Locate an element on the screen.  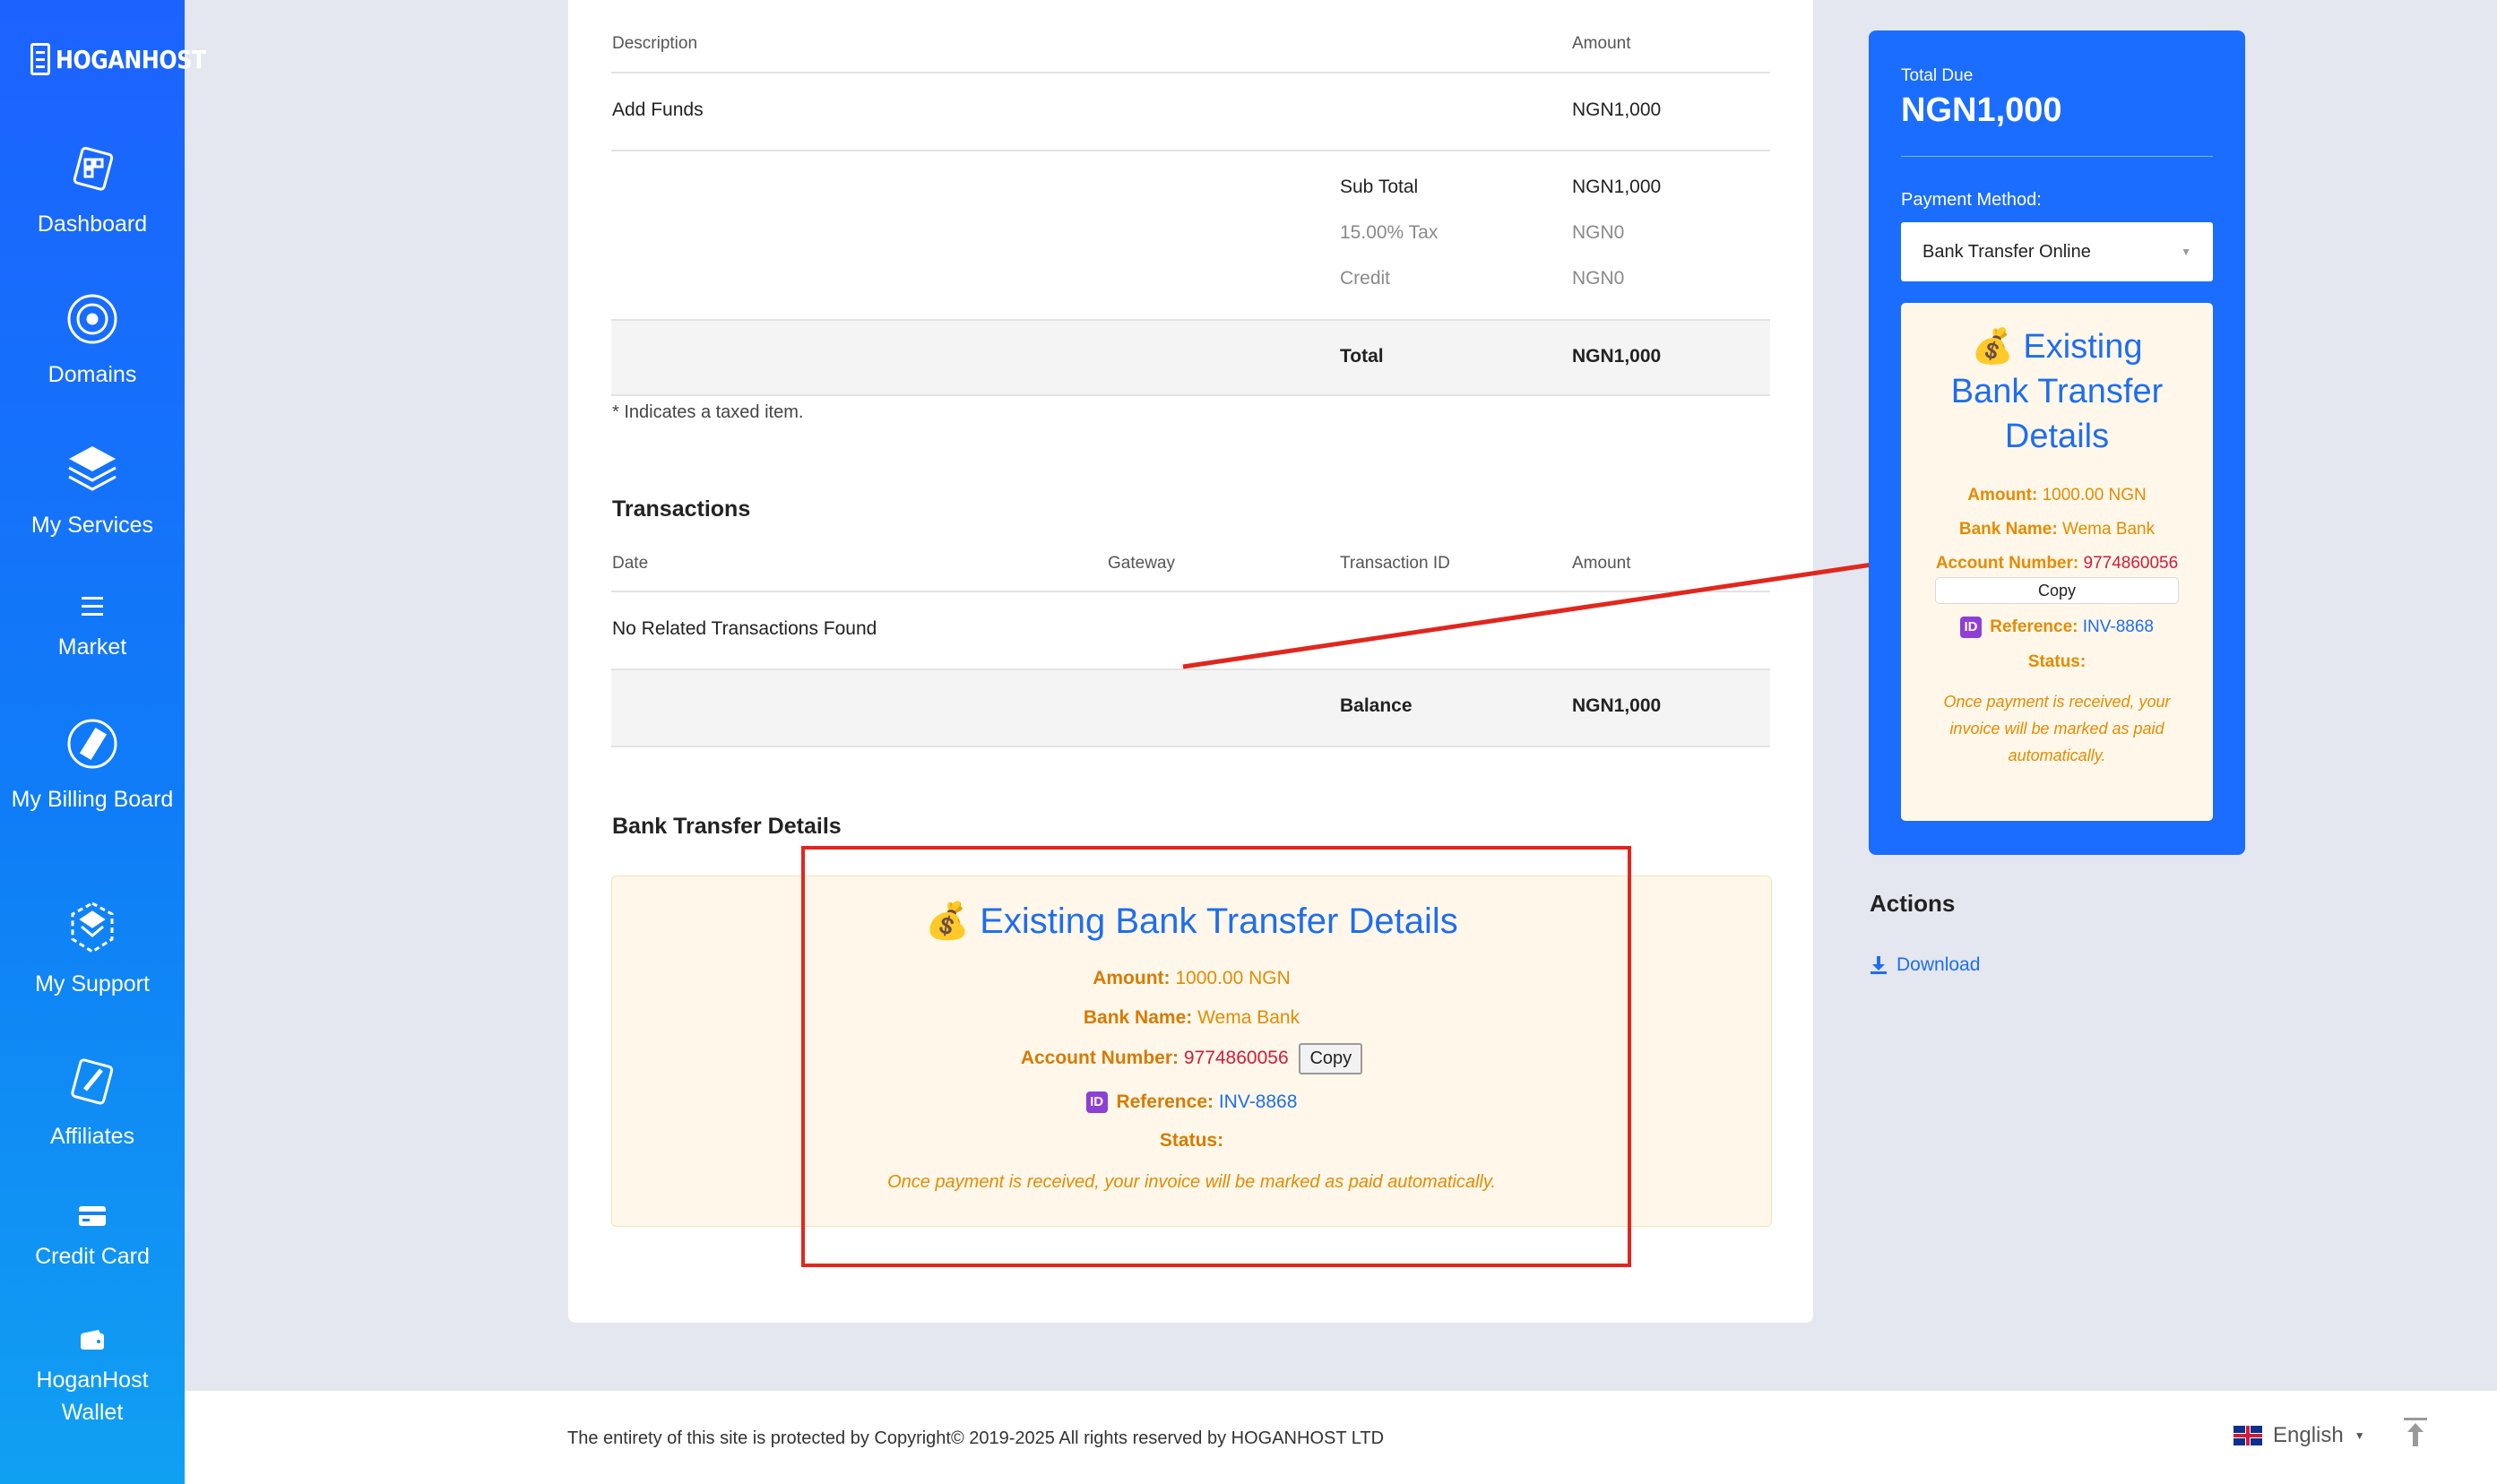
account-number-label: Account Number: is located at coordinates (2007, 563).